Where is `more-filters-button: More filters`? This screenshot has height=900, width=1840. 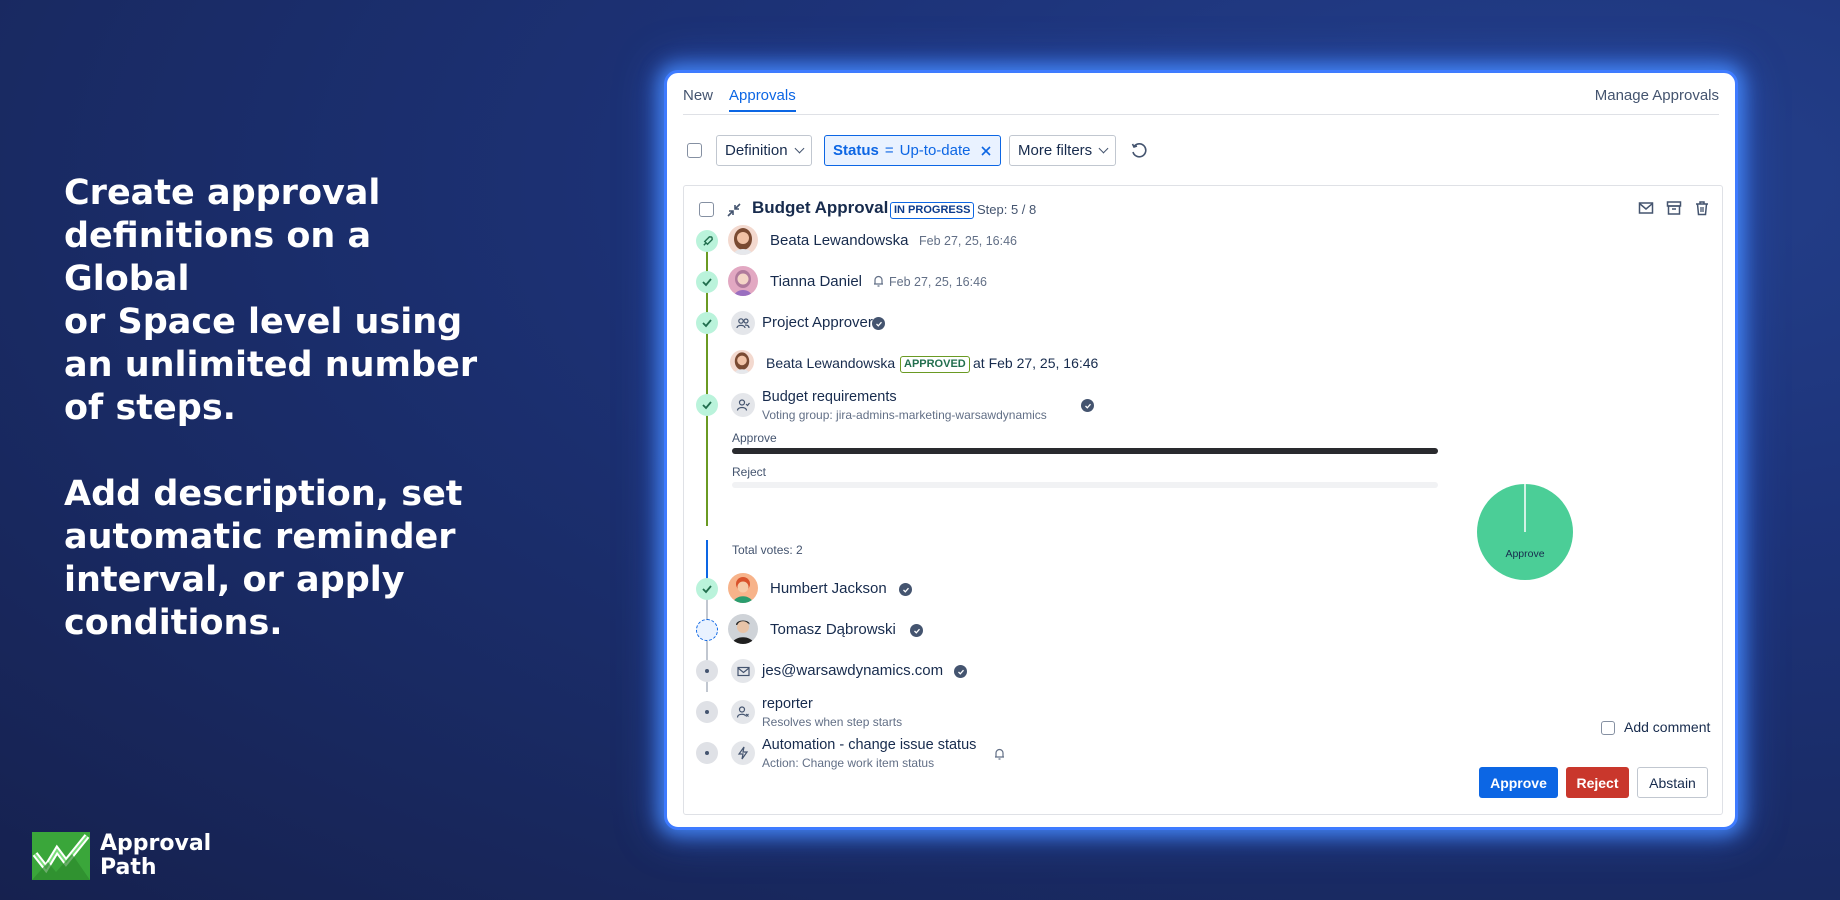 more-filters-button: More filters is located at coordinates (1063, 150).